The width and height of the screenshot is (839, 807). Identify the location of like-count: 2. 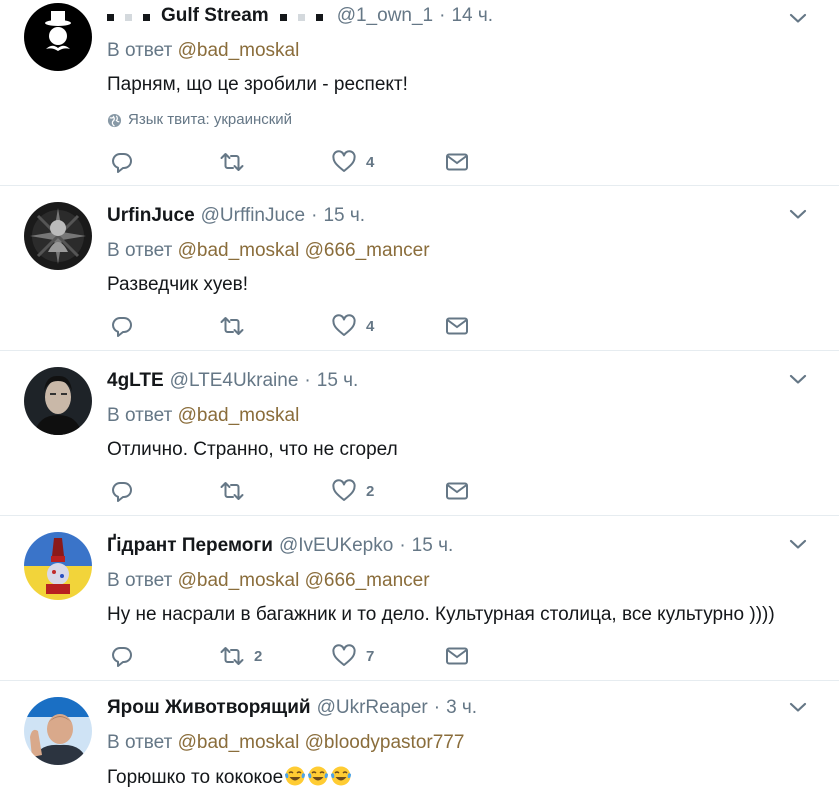
(370, 491).